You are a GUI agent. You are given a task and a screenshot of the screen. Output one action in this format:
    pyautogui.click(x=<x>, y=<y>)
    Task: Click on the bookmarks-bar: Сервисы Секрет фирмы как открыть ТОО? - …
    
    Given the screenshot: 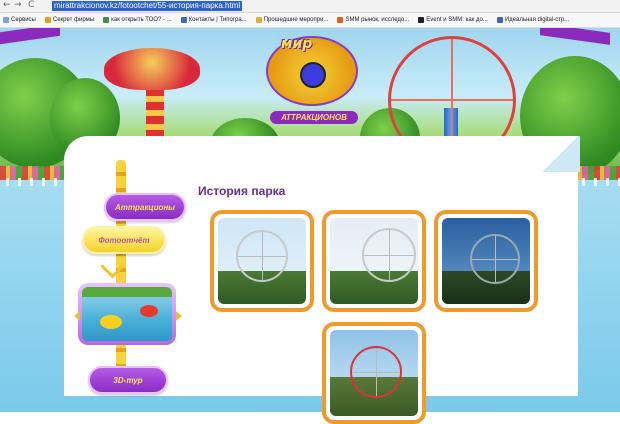 What is the action you would take?
    pyautogui.click(x=310, y=20)
    